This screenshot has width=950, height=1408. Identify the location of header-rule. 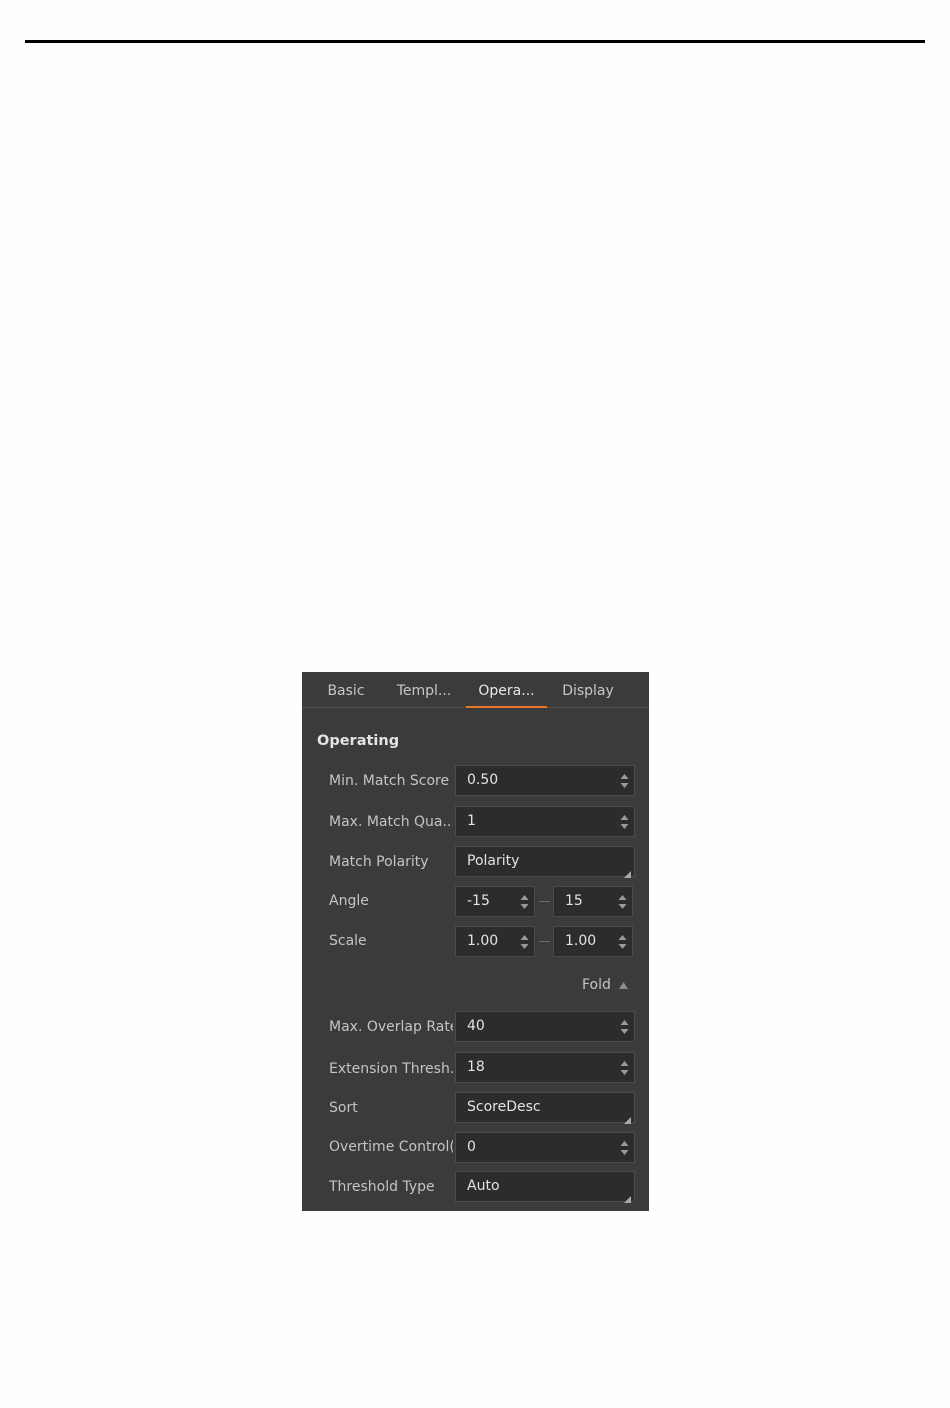
(475, 41).